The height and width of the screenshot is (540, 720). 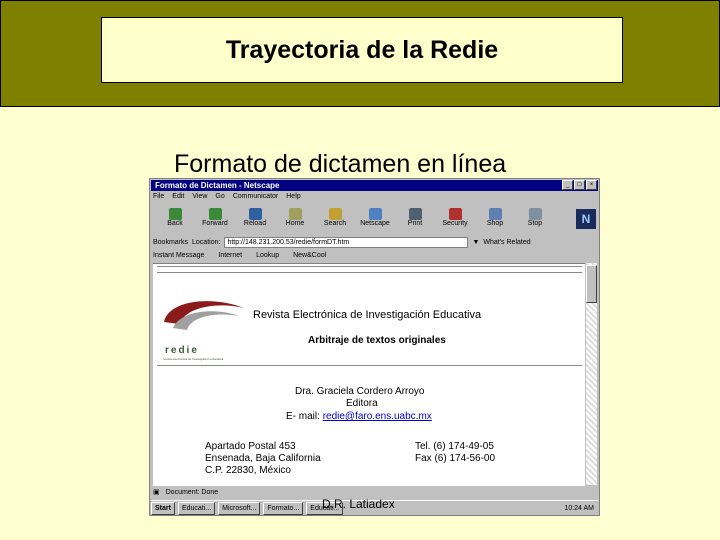 What do you see at coordinates (591, 185) in the screenshot?
I see `close-icon: ×` at bounding box center [591, 185].